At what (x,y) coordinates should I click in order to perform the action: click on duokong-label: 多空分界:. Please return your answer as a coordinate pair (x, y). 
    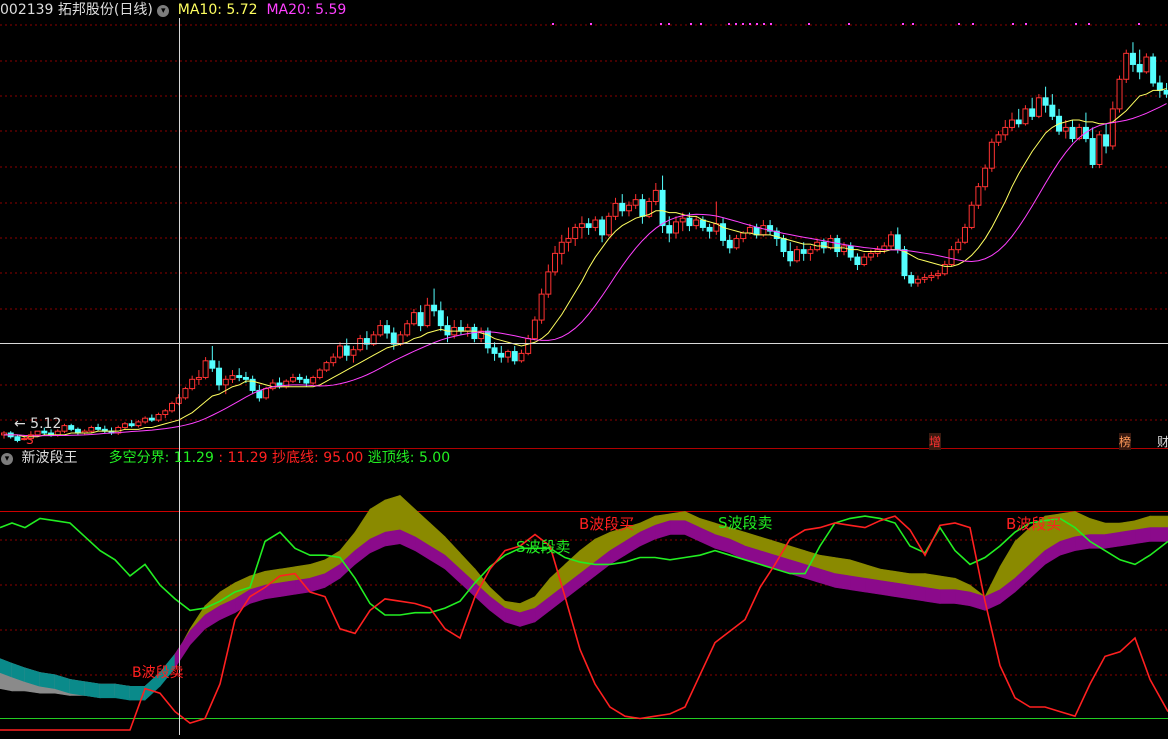
    Looking at the image, I should click on (141, 458).